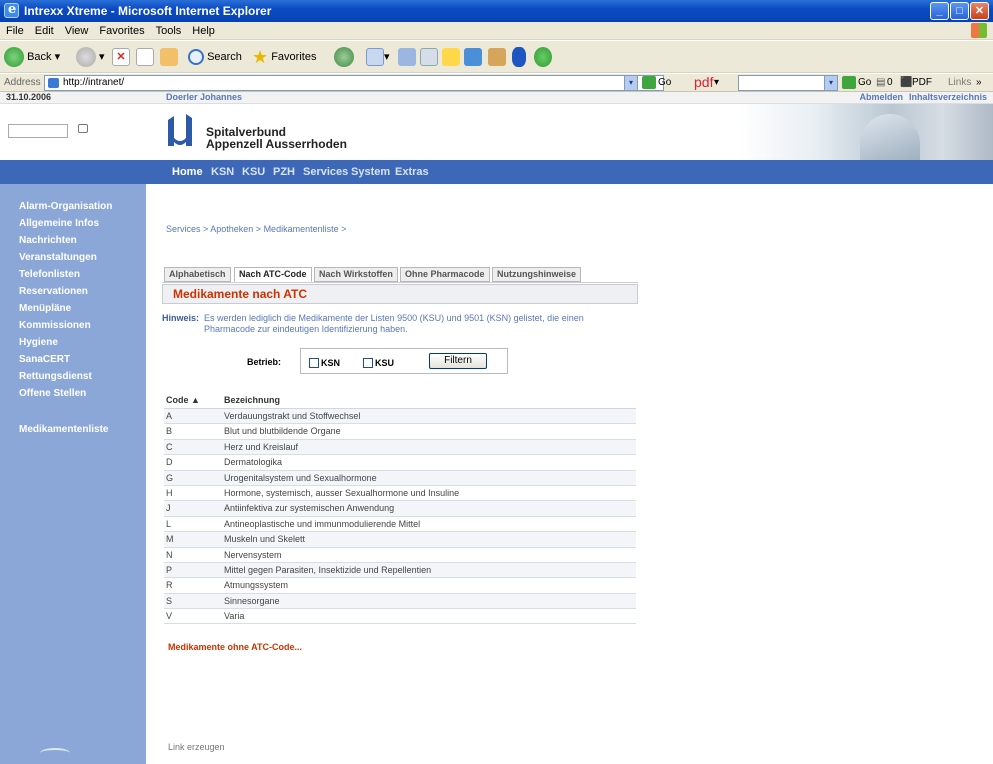 The image size is (993, 764). I want to click on stop-button: ✕, so click(121, 57).